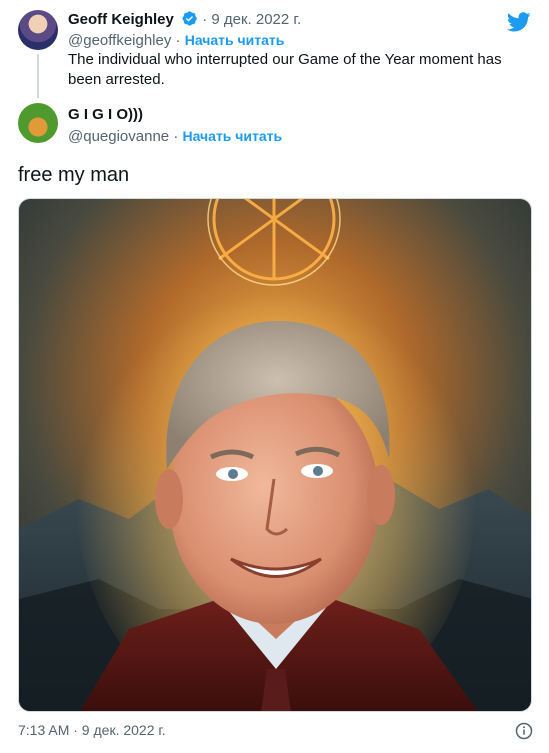  I want to click on quoted-tweet-subheader: @geoffkeighley · Начать читать, so click(176, 40).